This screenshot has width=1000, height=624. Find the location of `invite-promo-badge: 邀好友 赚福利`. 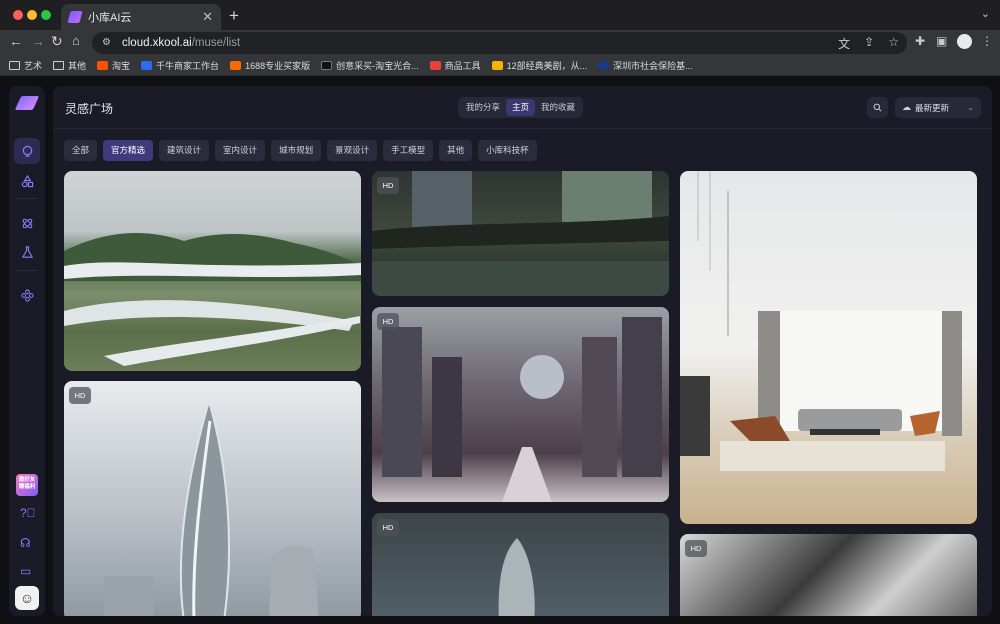

invite-promo-badge: 邀好友 赚福利 is located at coordinates (27, 485).